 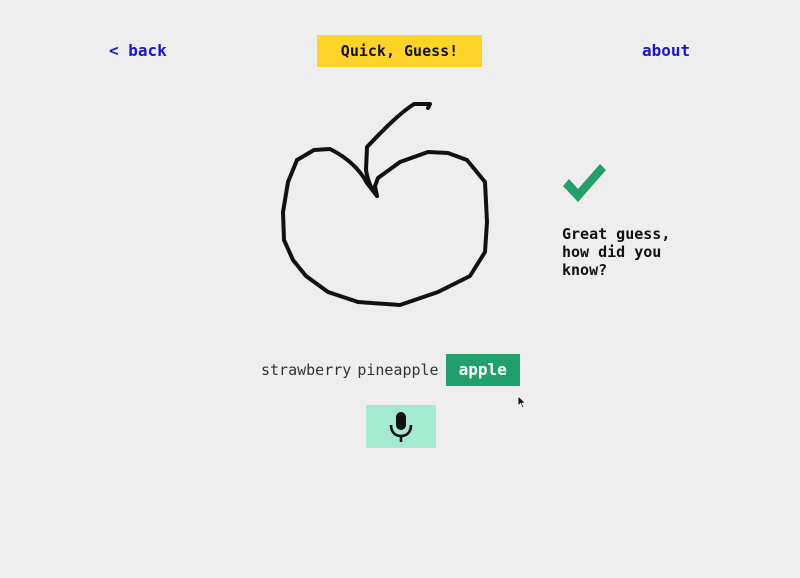 What do you see at coordinates (482, 370) in the screenshot?
I see `guess-option-apple-selected: apple` at bounding box center [482, 370].